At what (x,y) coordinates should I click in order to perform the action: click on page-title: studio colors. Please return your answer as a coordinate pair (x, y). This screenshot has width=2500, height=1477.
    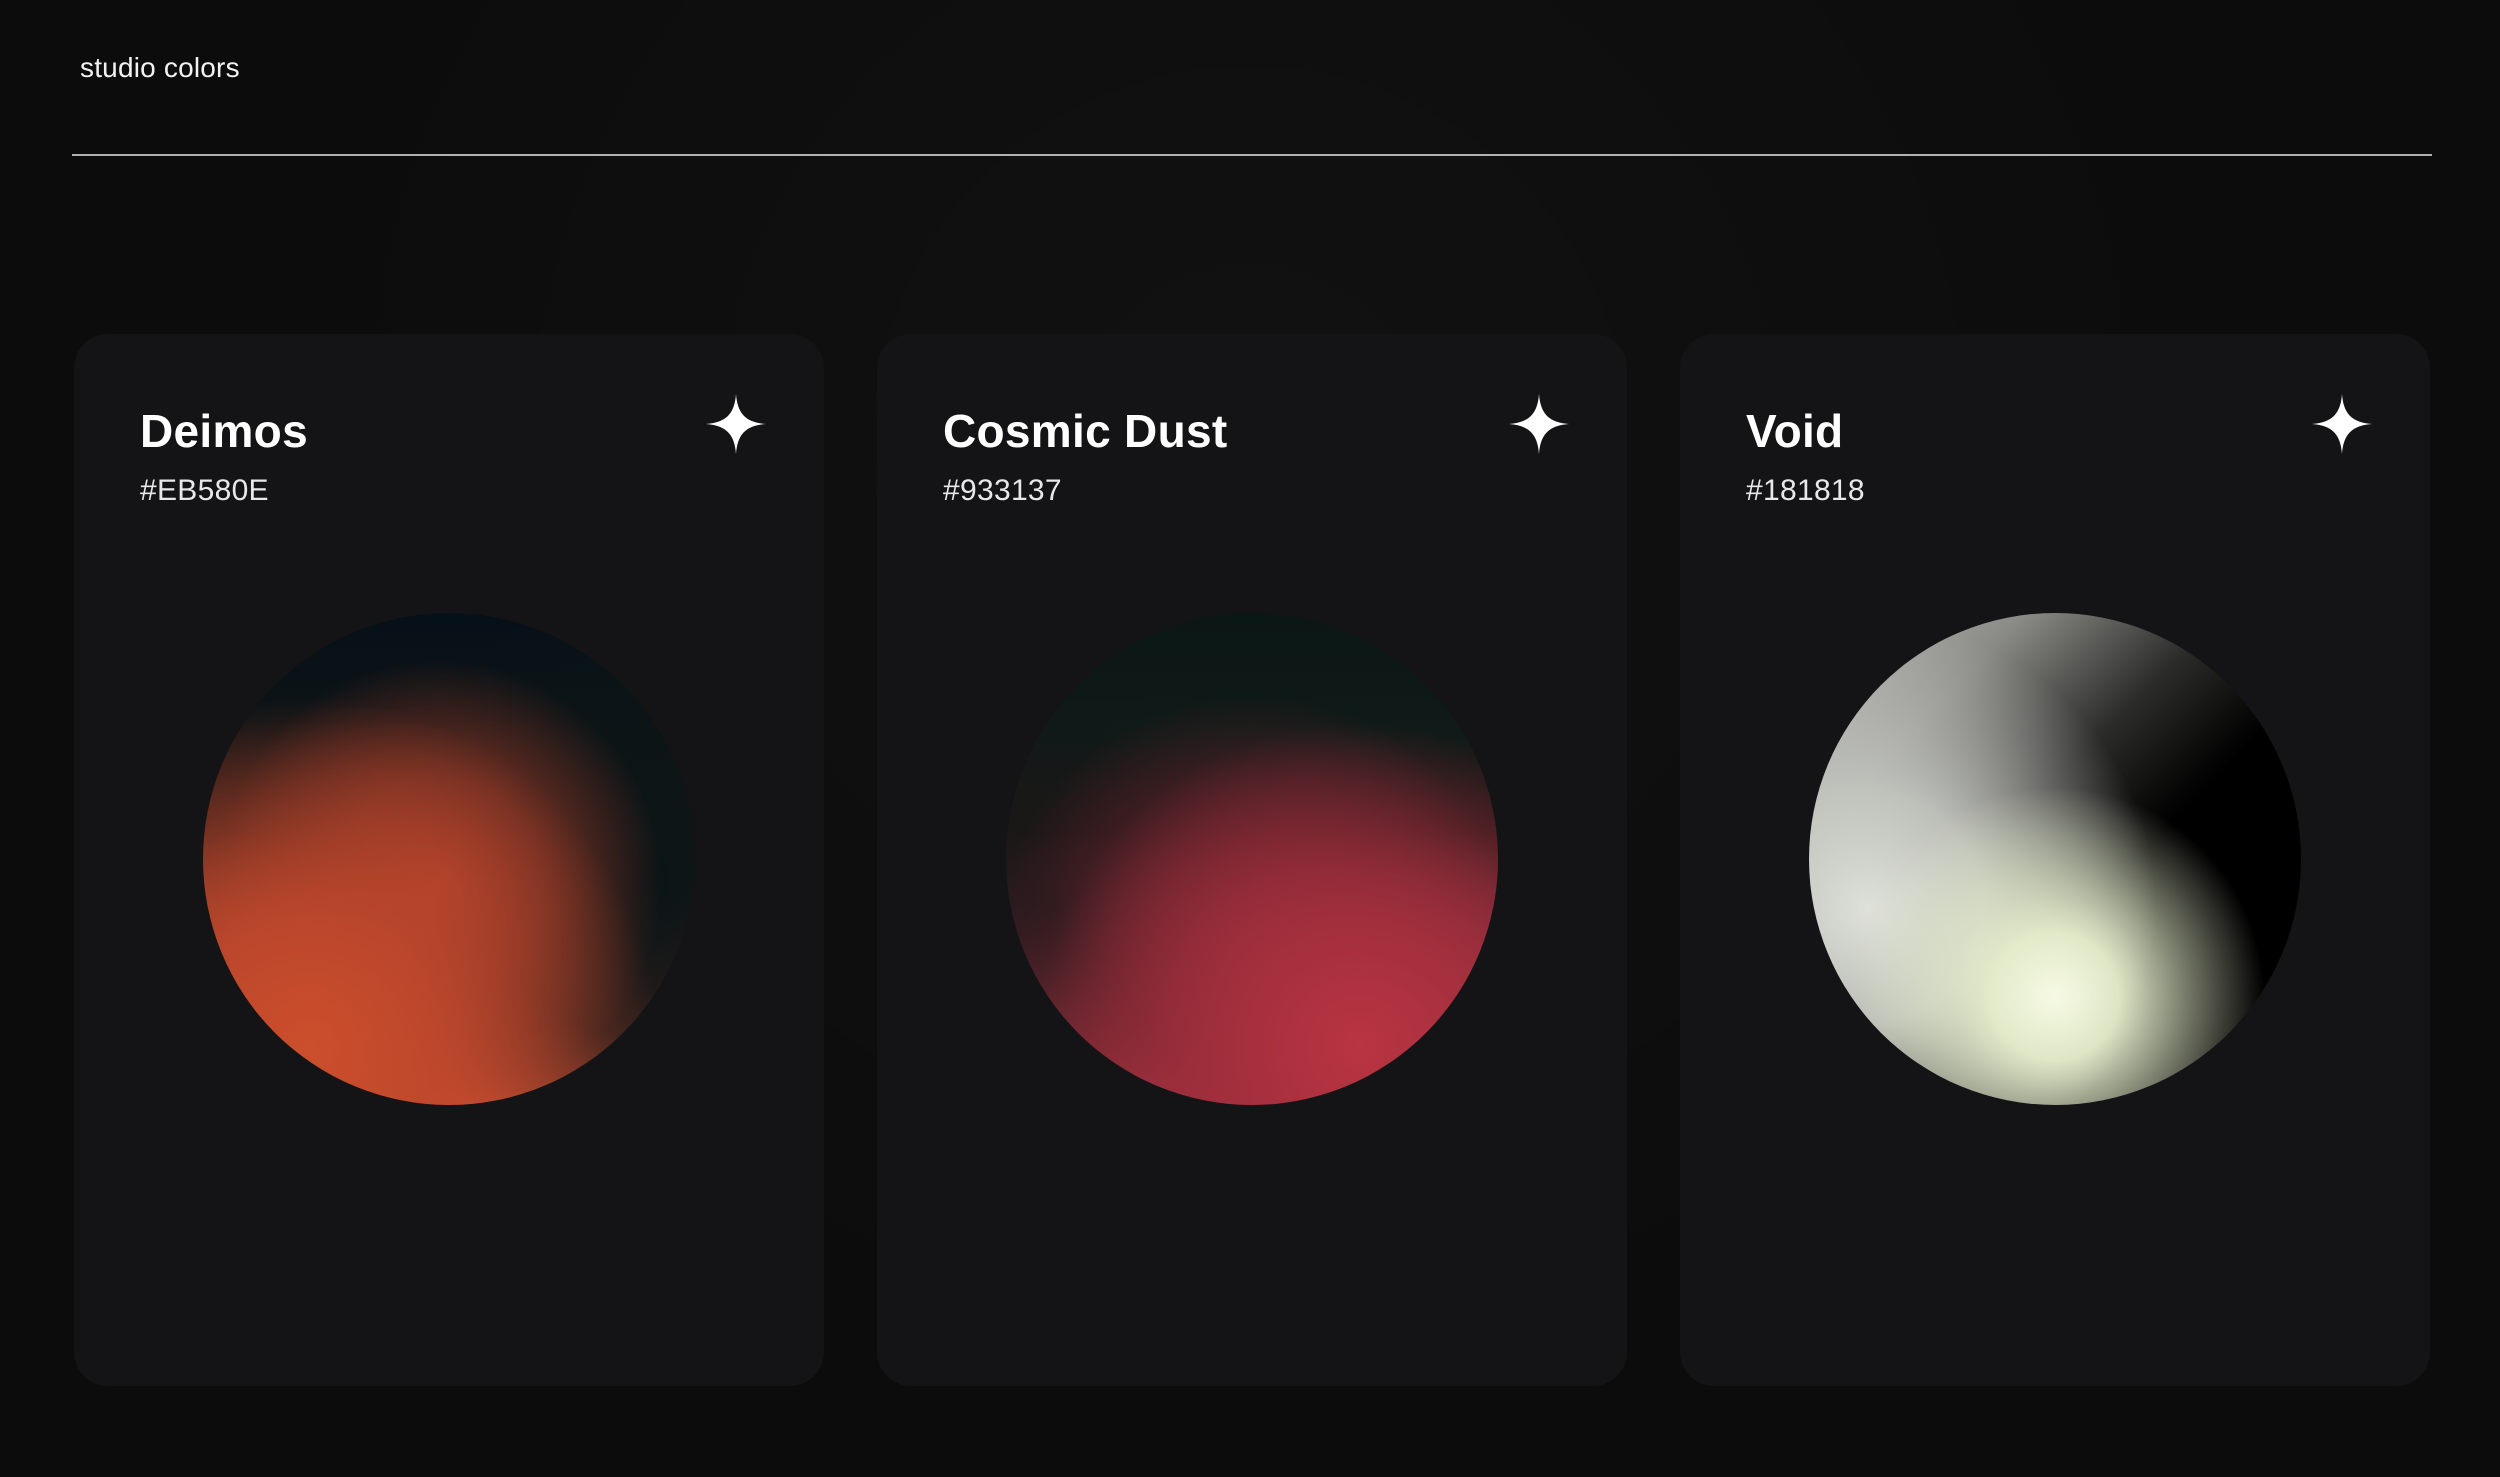
    Looking at the image, I should click on (160, 67).